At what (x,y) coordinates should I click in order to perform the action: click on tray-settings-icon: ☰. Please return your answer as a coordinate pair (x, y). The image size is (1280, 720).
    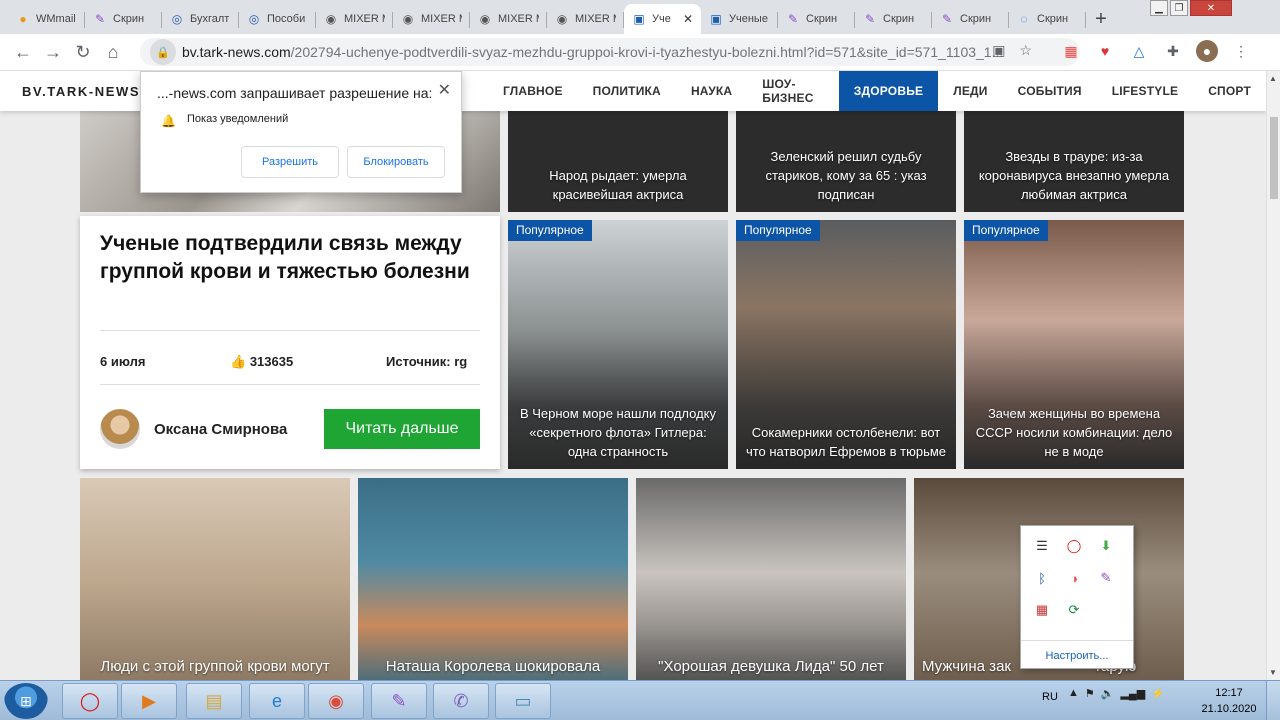
    Looking at the image, I should click on (1042, 546).